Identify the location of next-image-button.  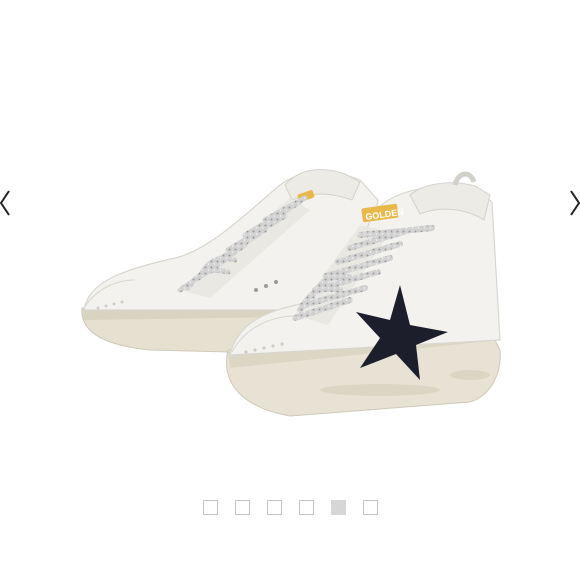
(573, 203).